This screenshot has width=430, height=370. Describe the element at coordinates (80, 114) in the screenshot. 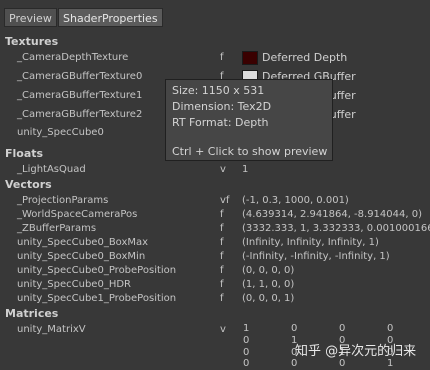

I see `texture-name: _CameraGBufferTexture2` at that location.